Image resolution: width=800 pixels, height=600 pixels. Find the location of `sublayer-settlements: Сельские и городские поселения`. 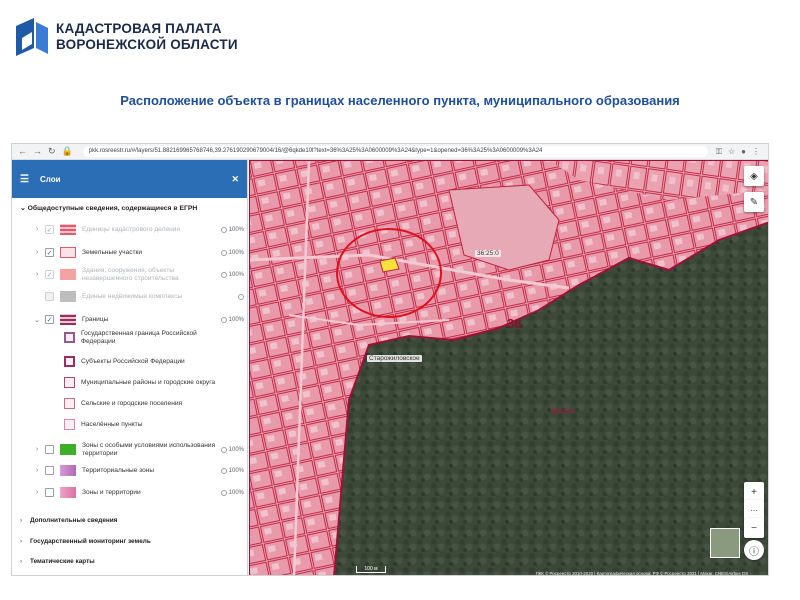

sublayer-settlements: Сельские и городские поселения is located at coordinates (154, 403).